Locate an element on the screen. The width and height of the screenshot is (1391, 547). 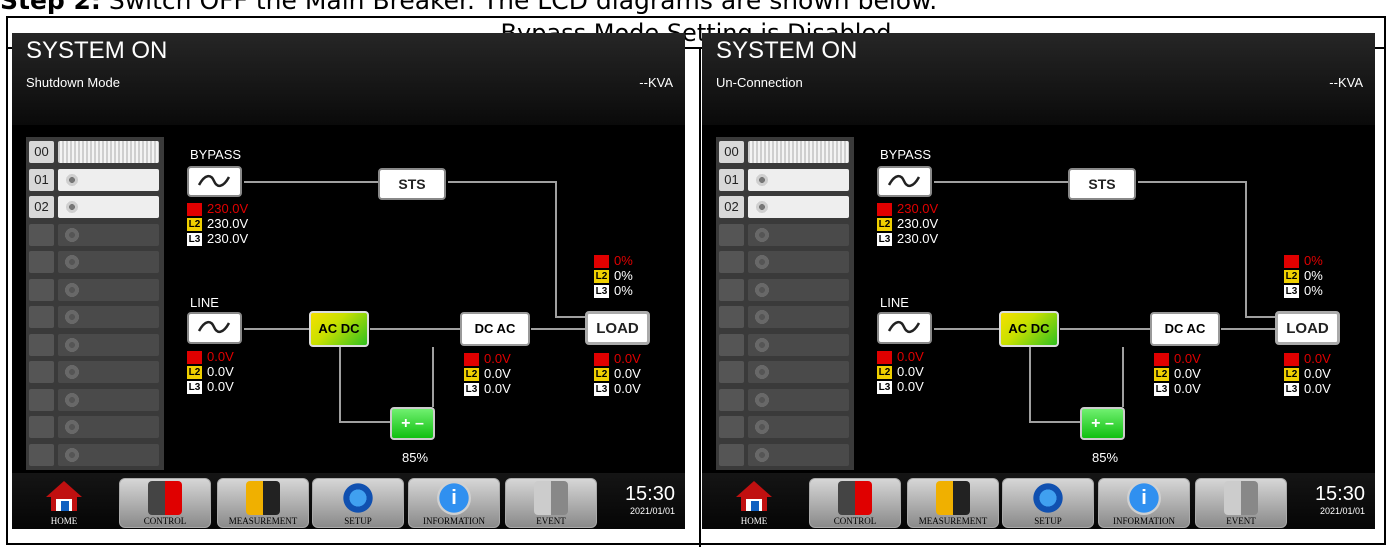
measurement-icon is located at coordinates (263, 498).